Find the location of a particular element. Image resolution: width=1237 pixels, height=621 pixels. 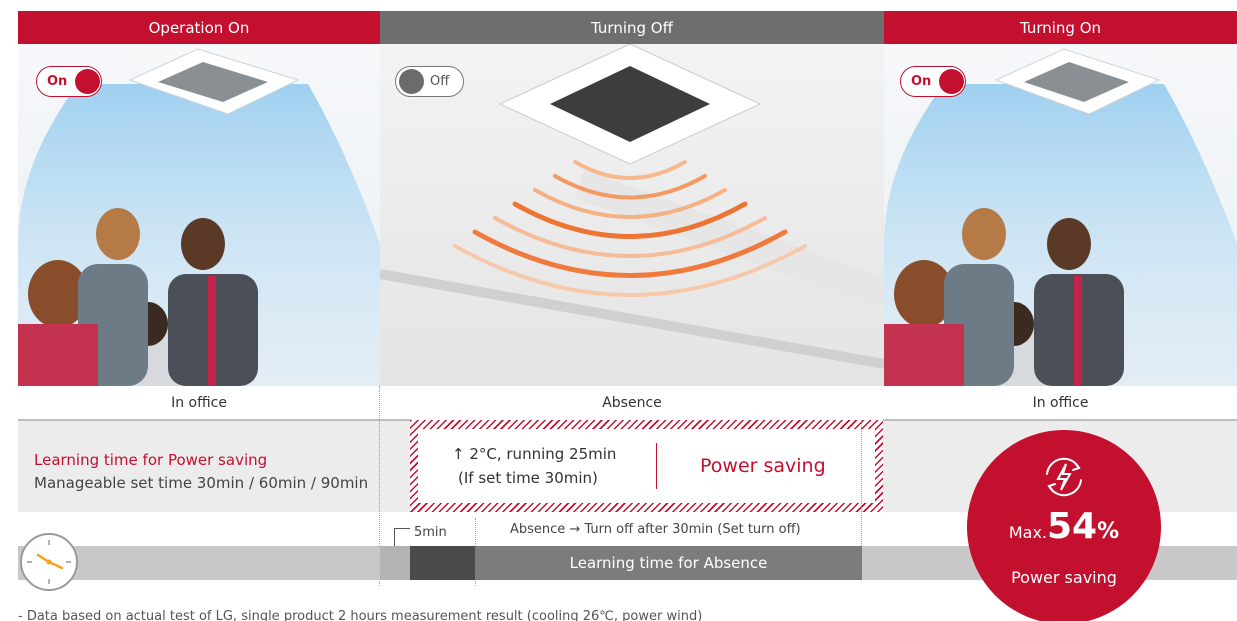

location-in-office-left-label: In office is located at coordinates (199, 402).